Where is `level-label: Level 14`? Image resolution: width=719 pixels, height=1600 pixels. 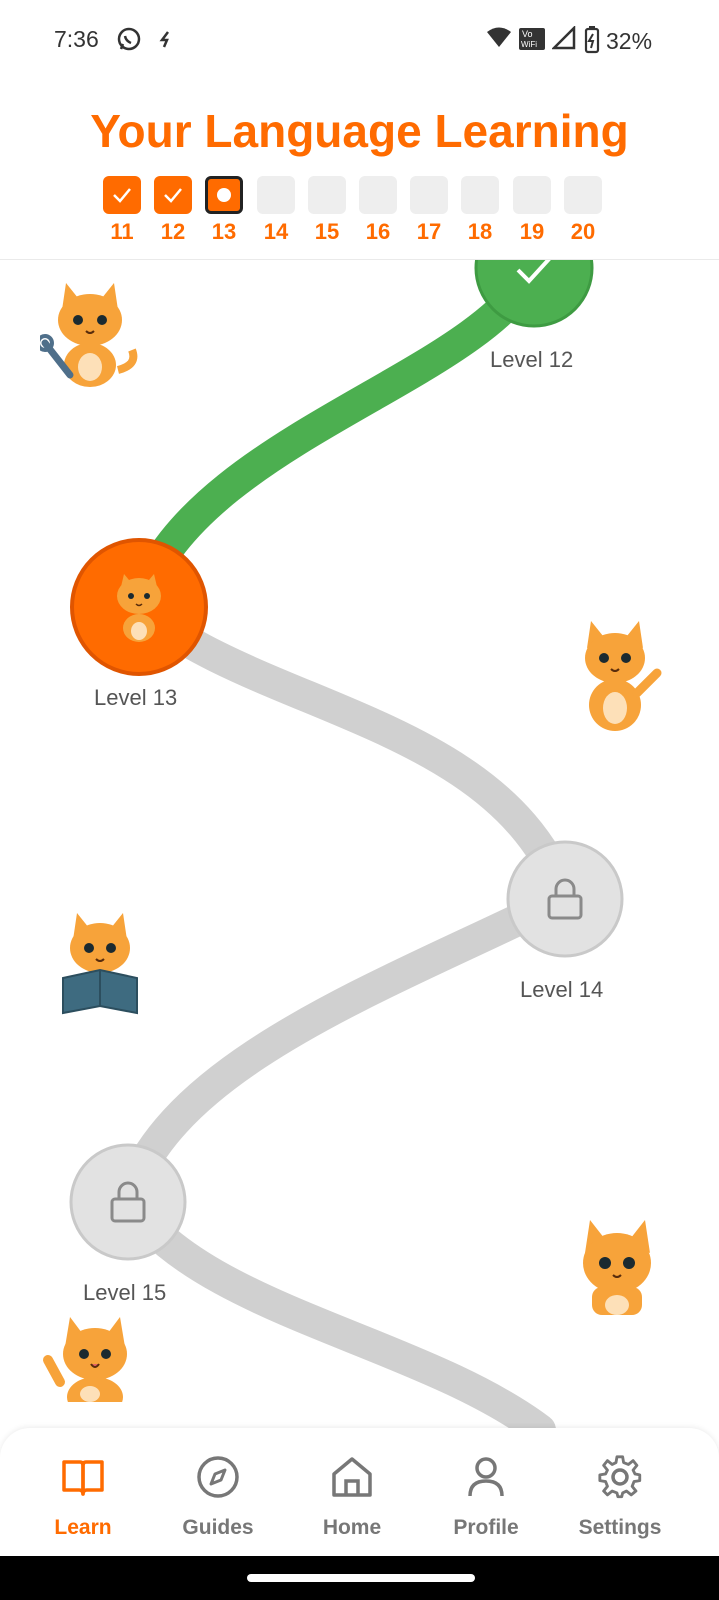 level-label: Level 14 is located at coordinates (562, 989).